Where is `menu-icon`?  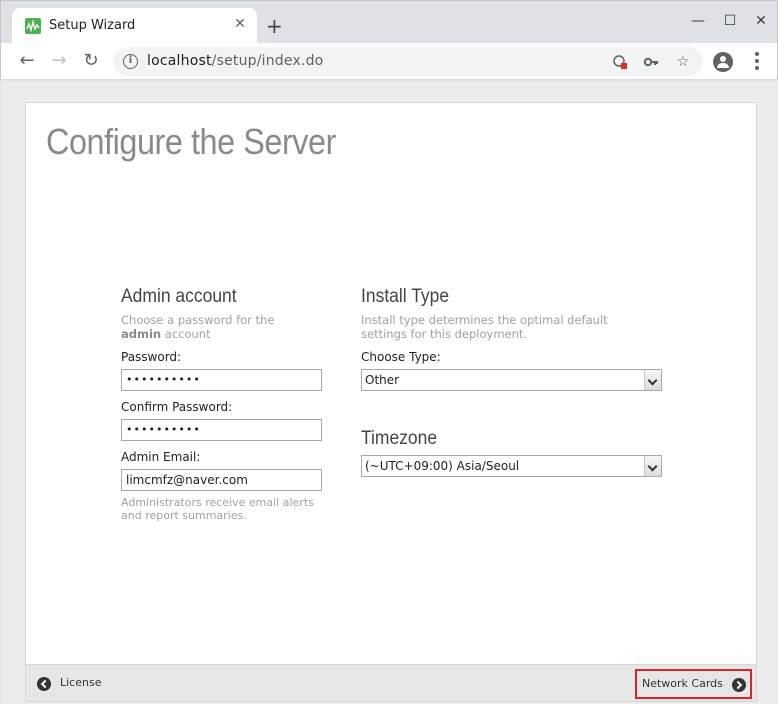 menu-icon is located at coordinates (757, 61).